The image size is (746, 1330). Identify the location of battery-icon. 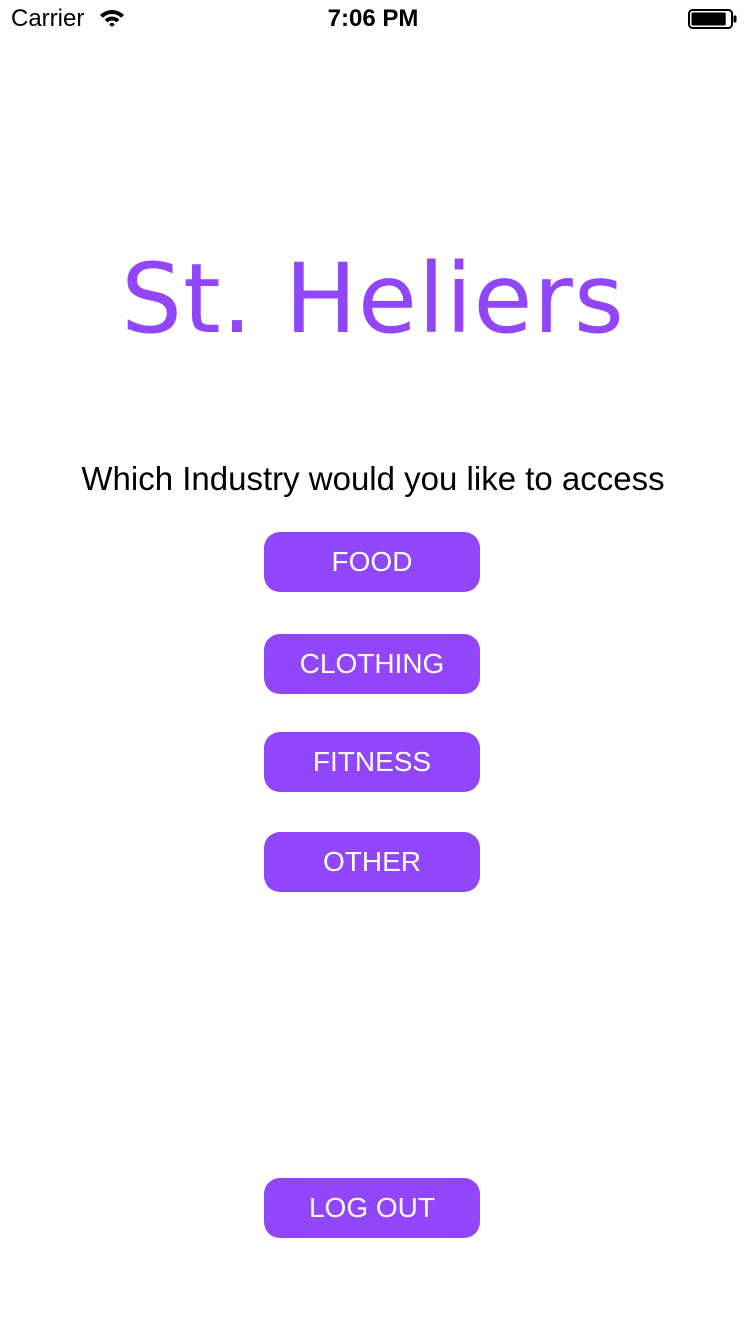
(713, 19).